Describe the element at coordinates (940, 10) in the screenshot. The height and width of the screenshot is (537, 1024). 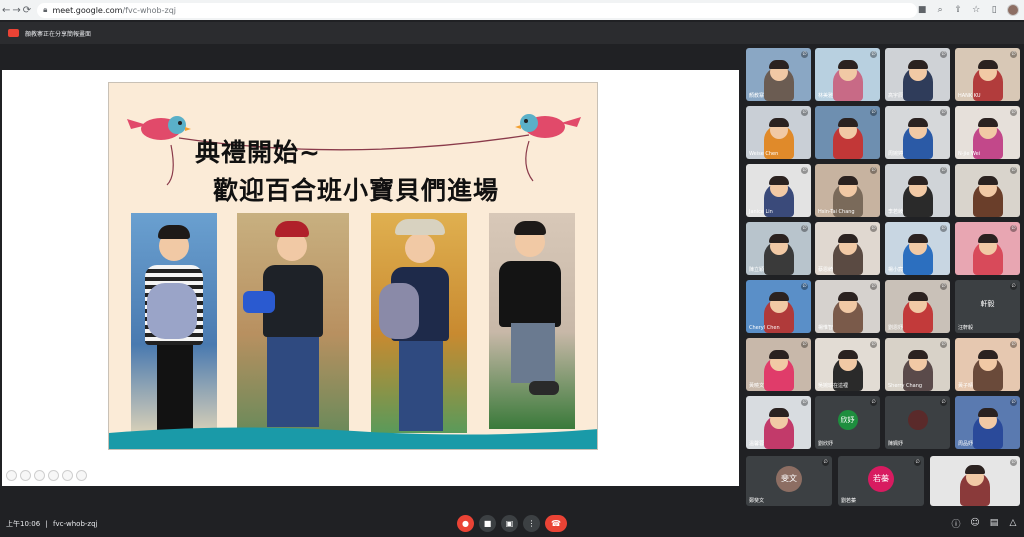
I see `zoom-icon: ⌕` at that location.